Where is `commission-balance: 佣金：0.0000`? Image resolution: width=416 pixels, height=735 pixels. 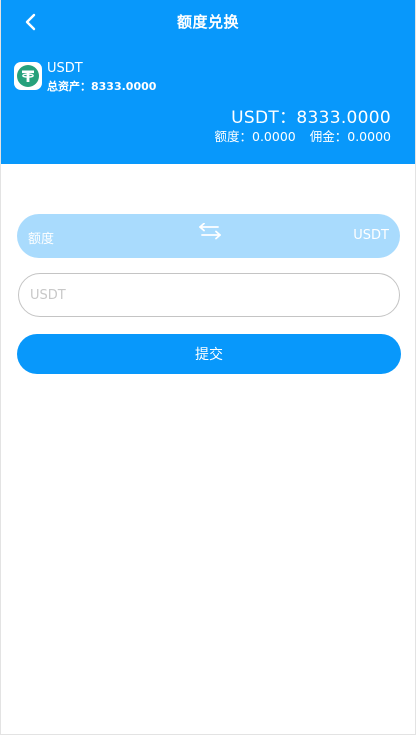 commission-balance: 佣金：0.0000 is located at coordinates (350, 136).